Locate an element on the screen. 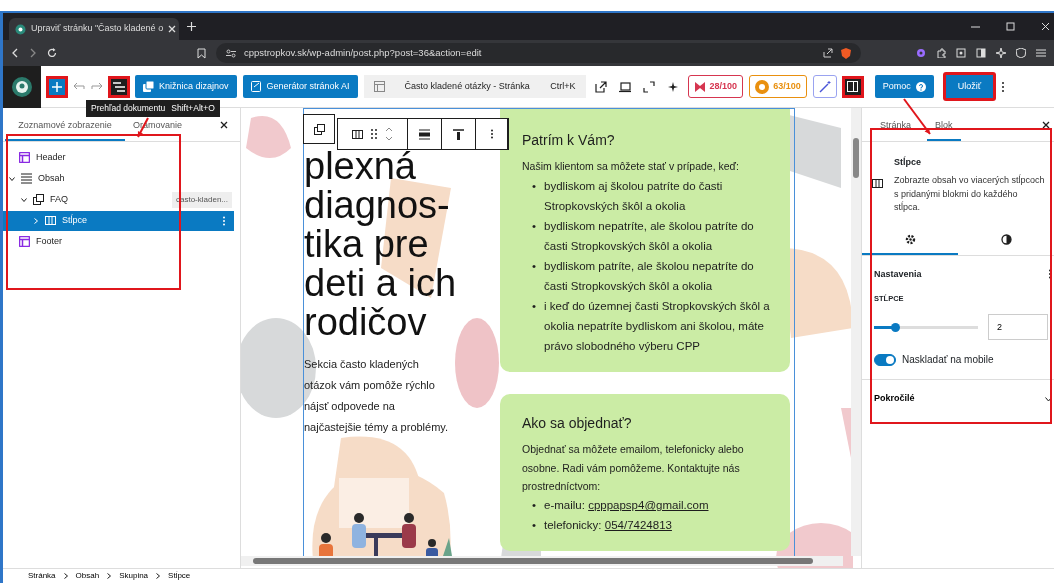 This screenshot has width=1054, height=583. card-text: Našim klientom sa môžete stať v prípade, keď: is located at coordinates (631, 167).